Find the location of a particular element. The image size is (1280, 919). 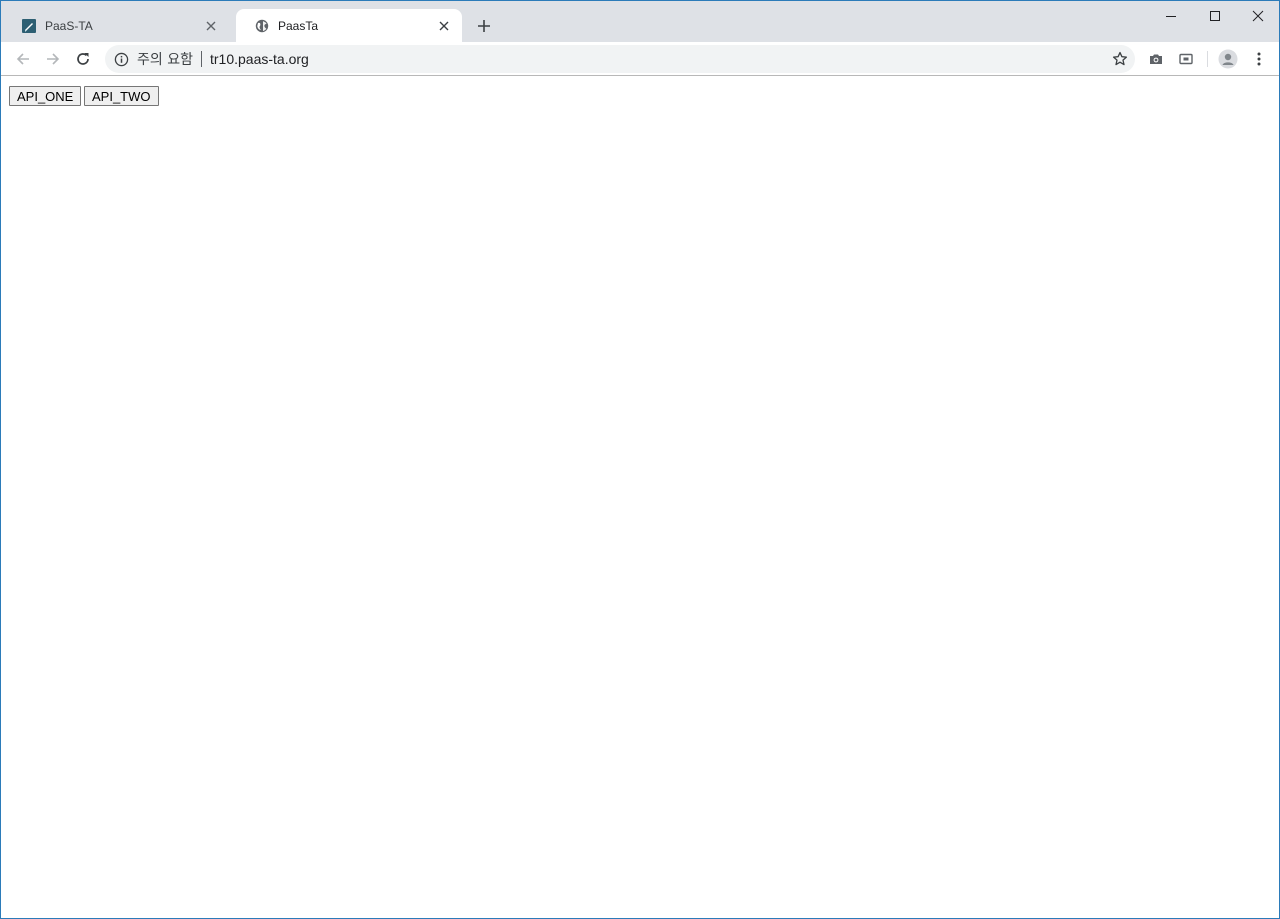

close-window-button is located at coordinates (1257, 16).